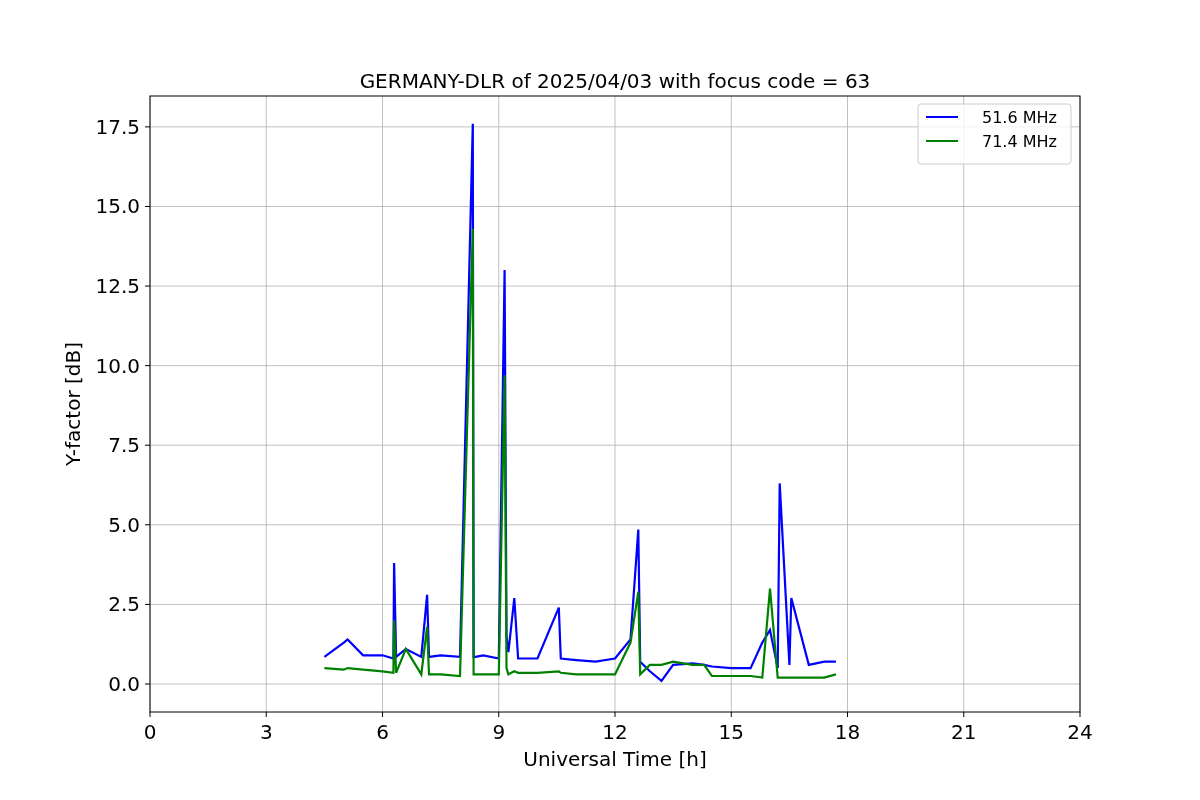  I want to click on tick-label: 21, so click(964, 732).